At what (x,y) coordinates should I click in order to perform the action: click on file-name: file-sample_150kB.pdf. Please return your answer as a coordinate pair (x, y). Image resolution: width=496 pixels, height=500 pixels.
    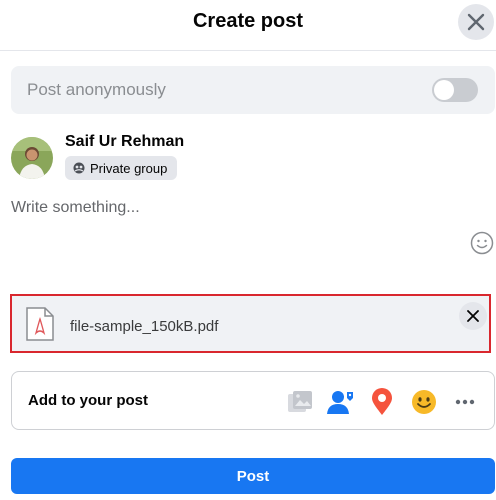
    Looking at the image, I should click on (144, 326).